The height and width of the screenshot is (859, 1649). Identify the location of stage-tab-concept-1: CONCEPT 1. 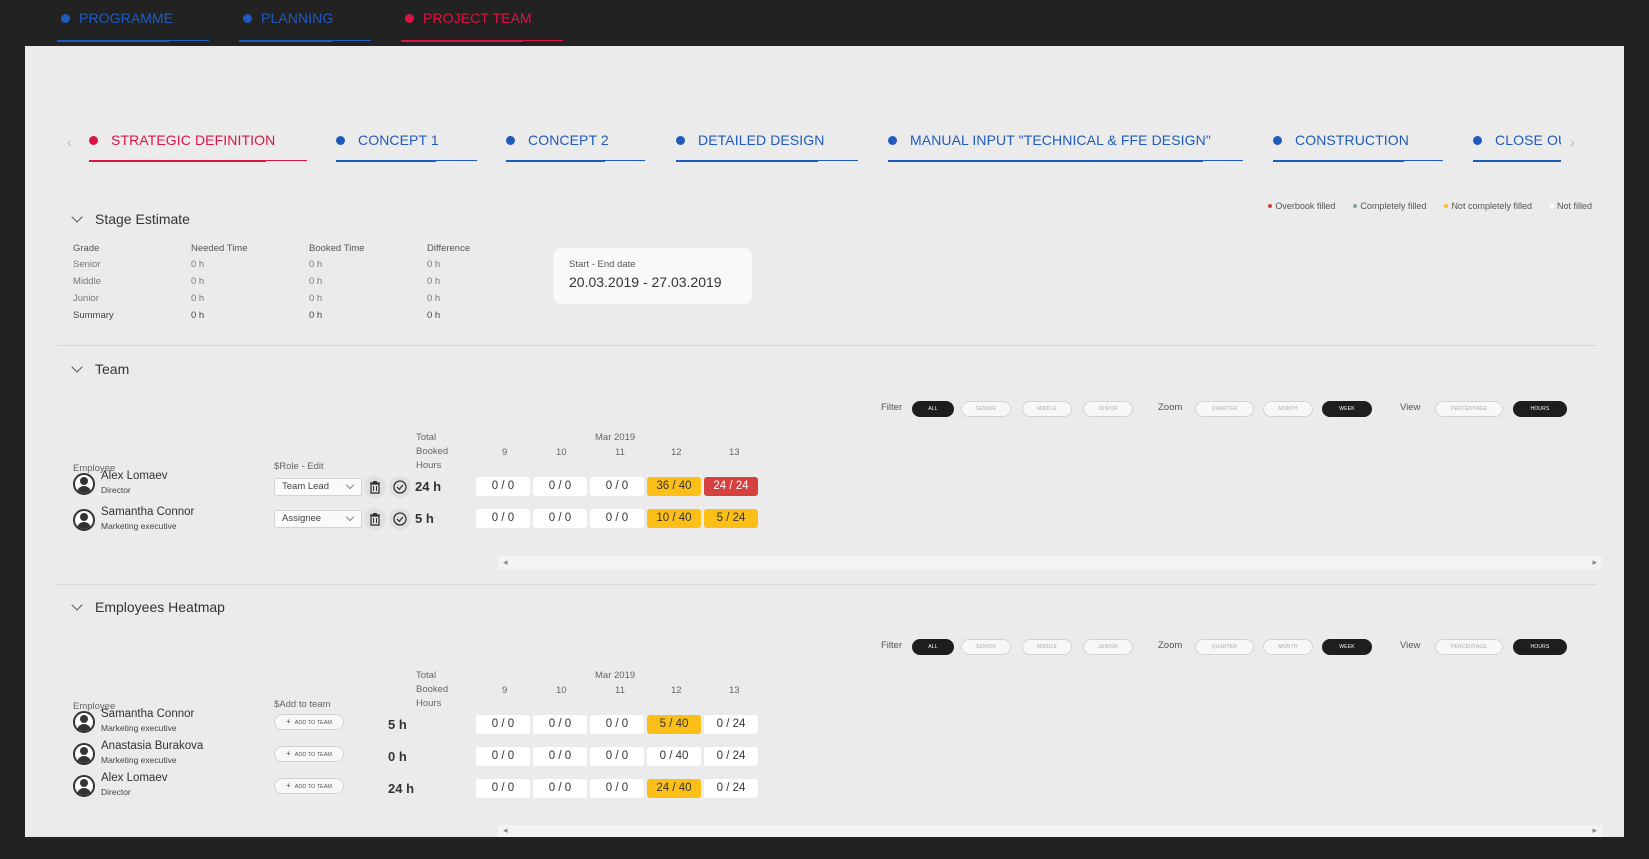
(406, 144).